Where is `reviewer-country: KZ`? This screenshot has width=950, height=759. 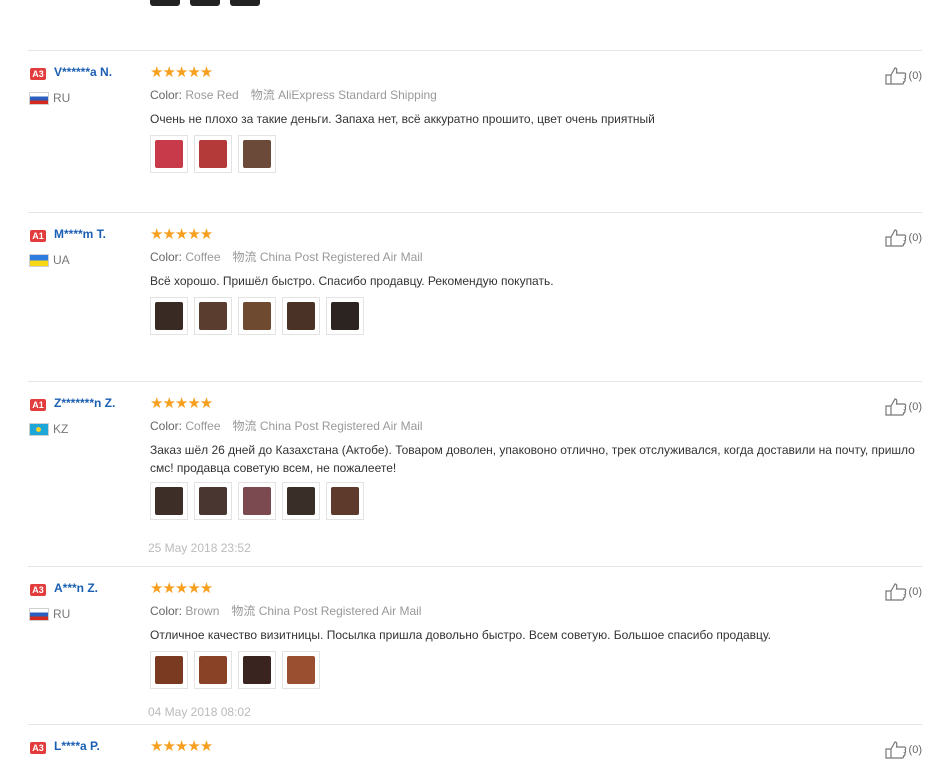 reviewer-country: KZ is located at coordinates (61, 429).